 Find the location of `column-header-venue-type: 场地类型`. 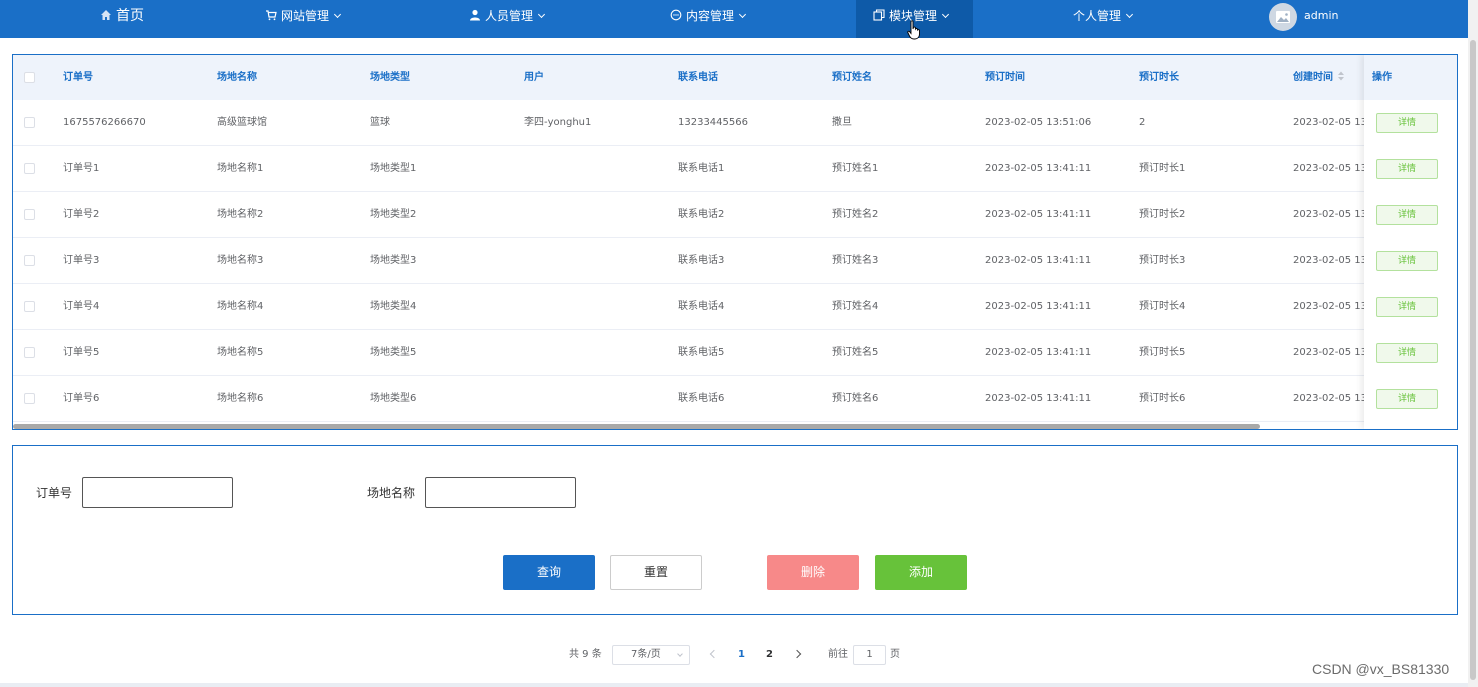

column-header-venue-type: 场地类型 is located at coordinates (390, 77).